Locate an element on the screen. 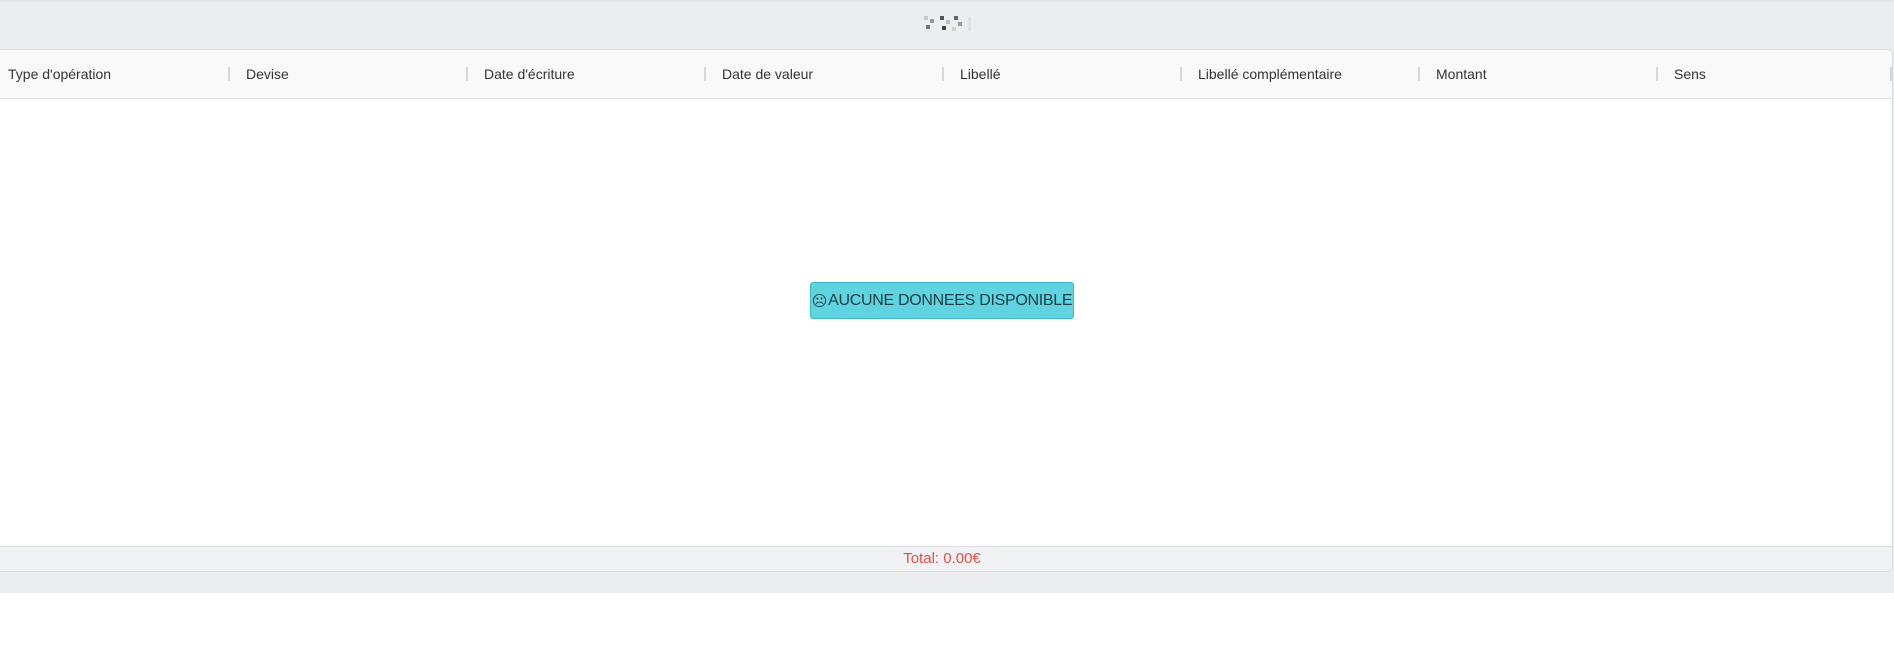  column-header-libelle: Libellé is located at coordinates (980, 74).